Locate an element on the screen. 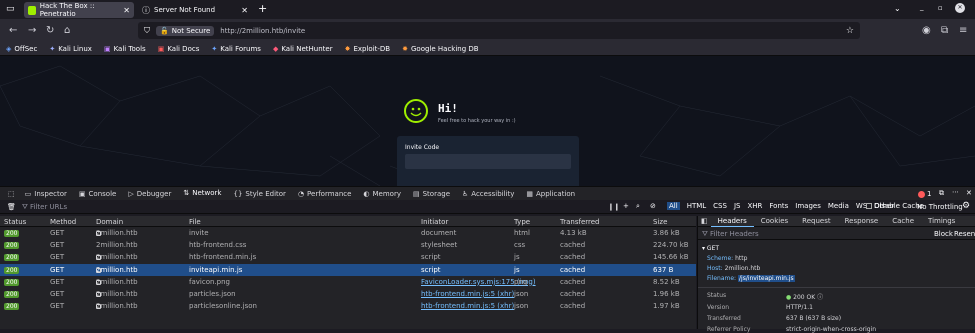  tab-inspector: ▭ Inspector is located at coordinates (46, 194).